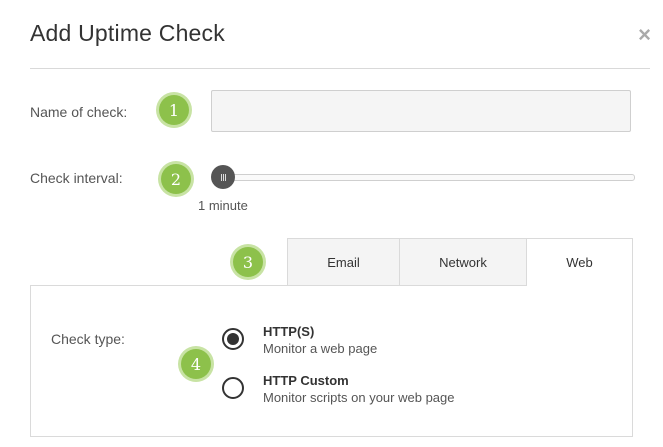  Describe the element at coordinates (233, 388) in the screenshot. I see `radio-http-custom` at that location.